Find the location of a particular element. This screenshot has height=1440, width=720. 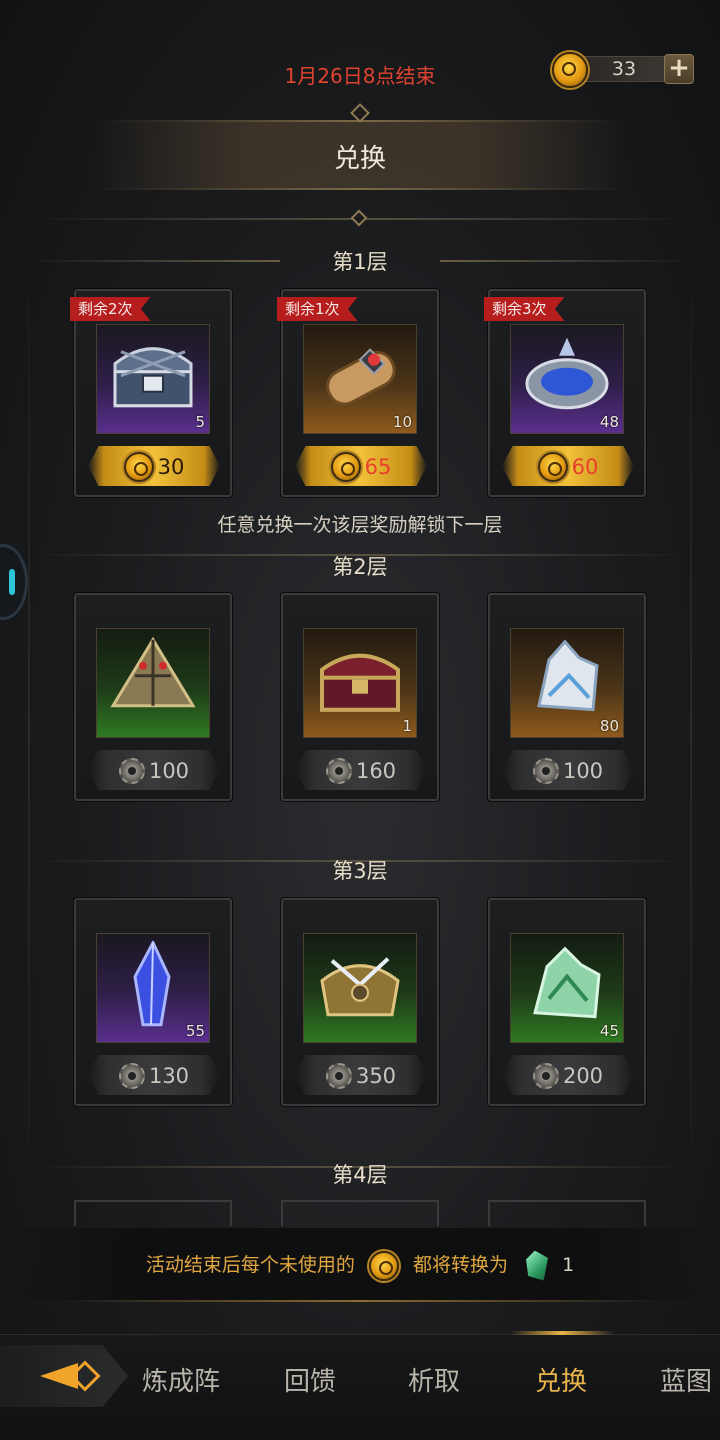

scroll-icon is located at coordinates (361, 377).